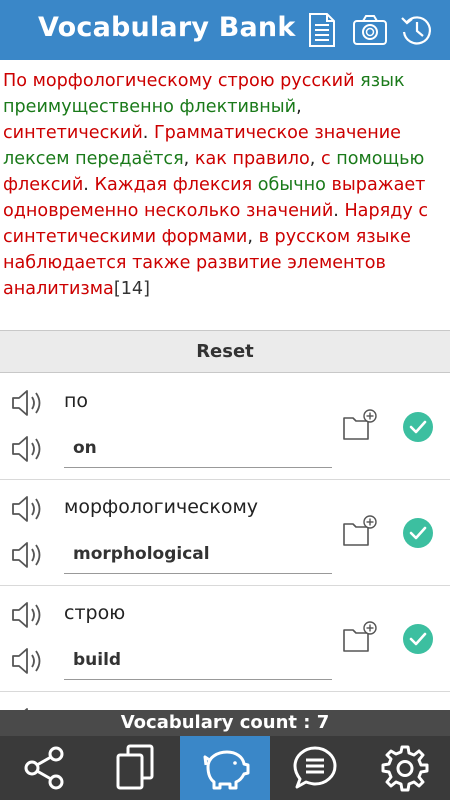  Describe the element at coordinates (64, 263) in the screenshot. I see `text-word: наблюдается` at that location.